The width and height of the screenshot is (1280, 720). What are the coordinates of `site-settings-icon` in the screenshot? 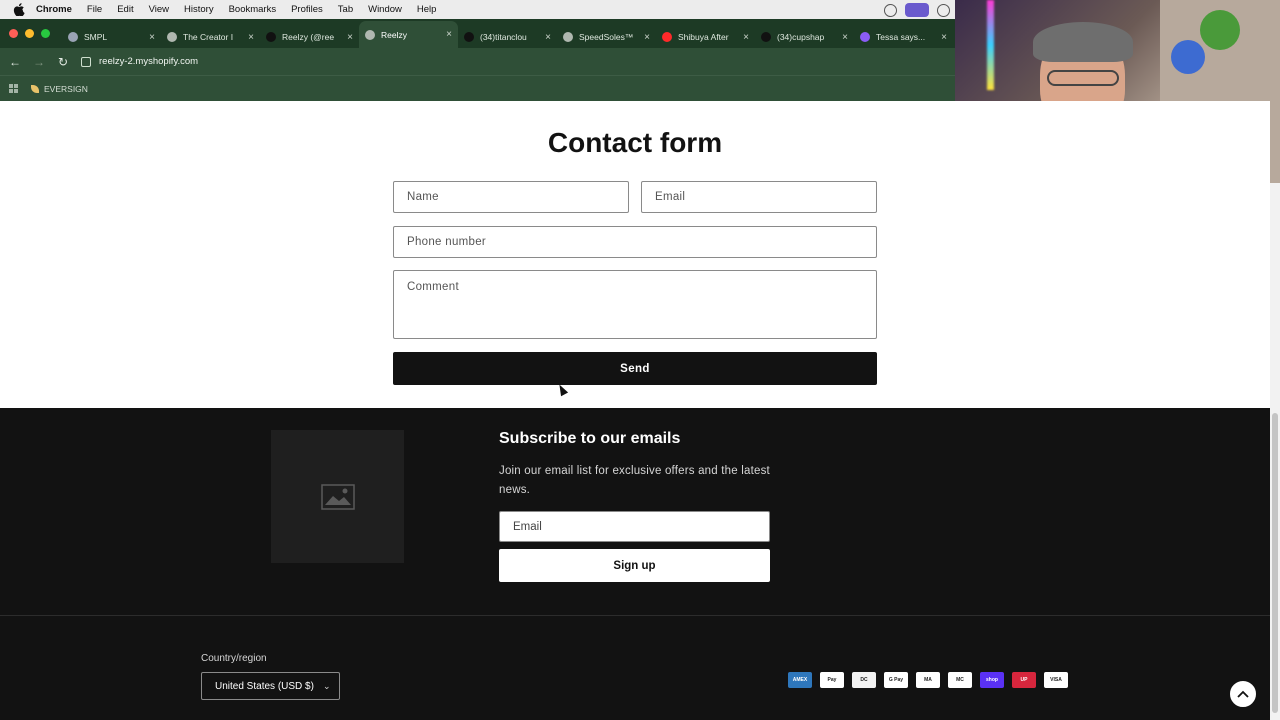 It's located at (86, 61).